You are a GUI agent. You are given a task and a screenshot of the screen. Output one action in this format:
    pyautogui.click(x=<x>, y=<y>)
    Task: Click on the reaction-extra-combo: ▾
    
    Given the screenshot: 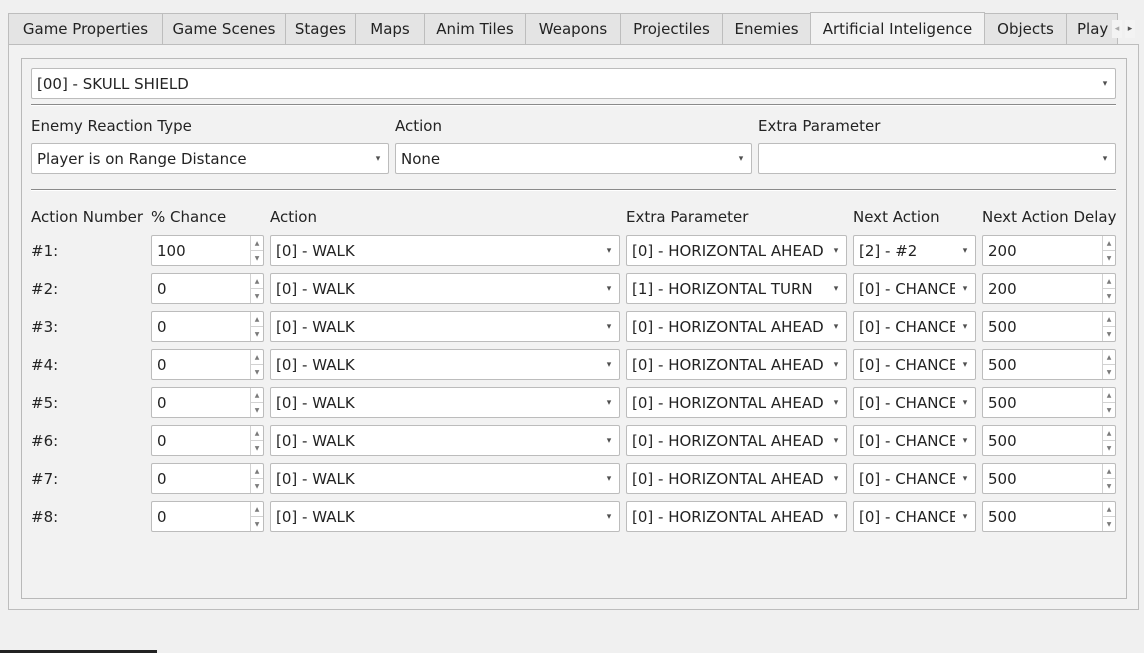 What is the action you would take?
    pyautogui.click(x=937, y=158)
    